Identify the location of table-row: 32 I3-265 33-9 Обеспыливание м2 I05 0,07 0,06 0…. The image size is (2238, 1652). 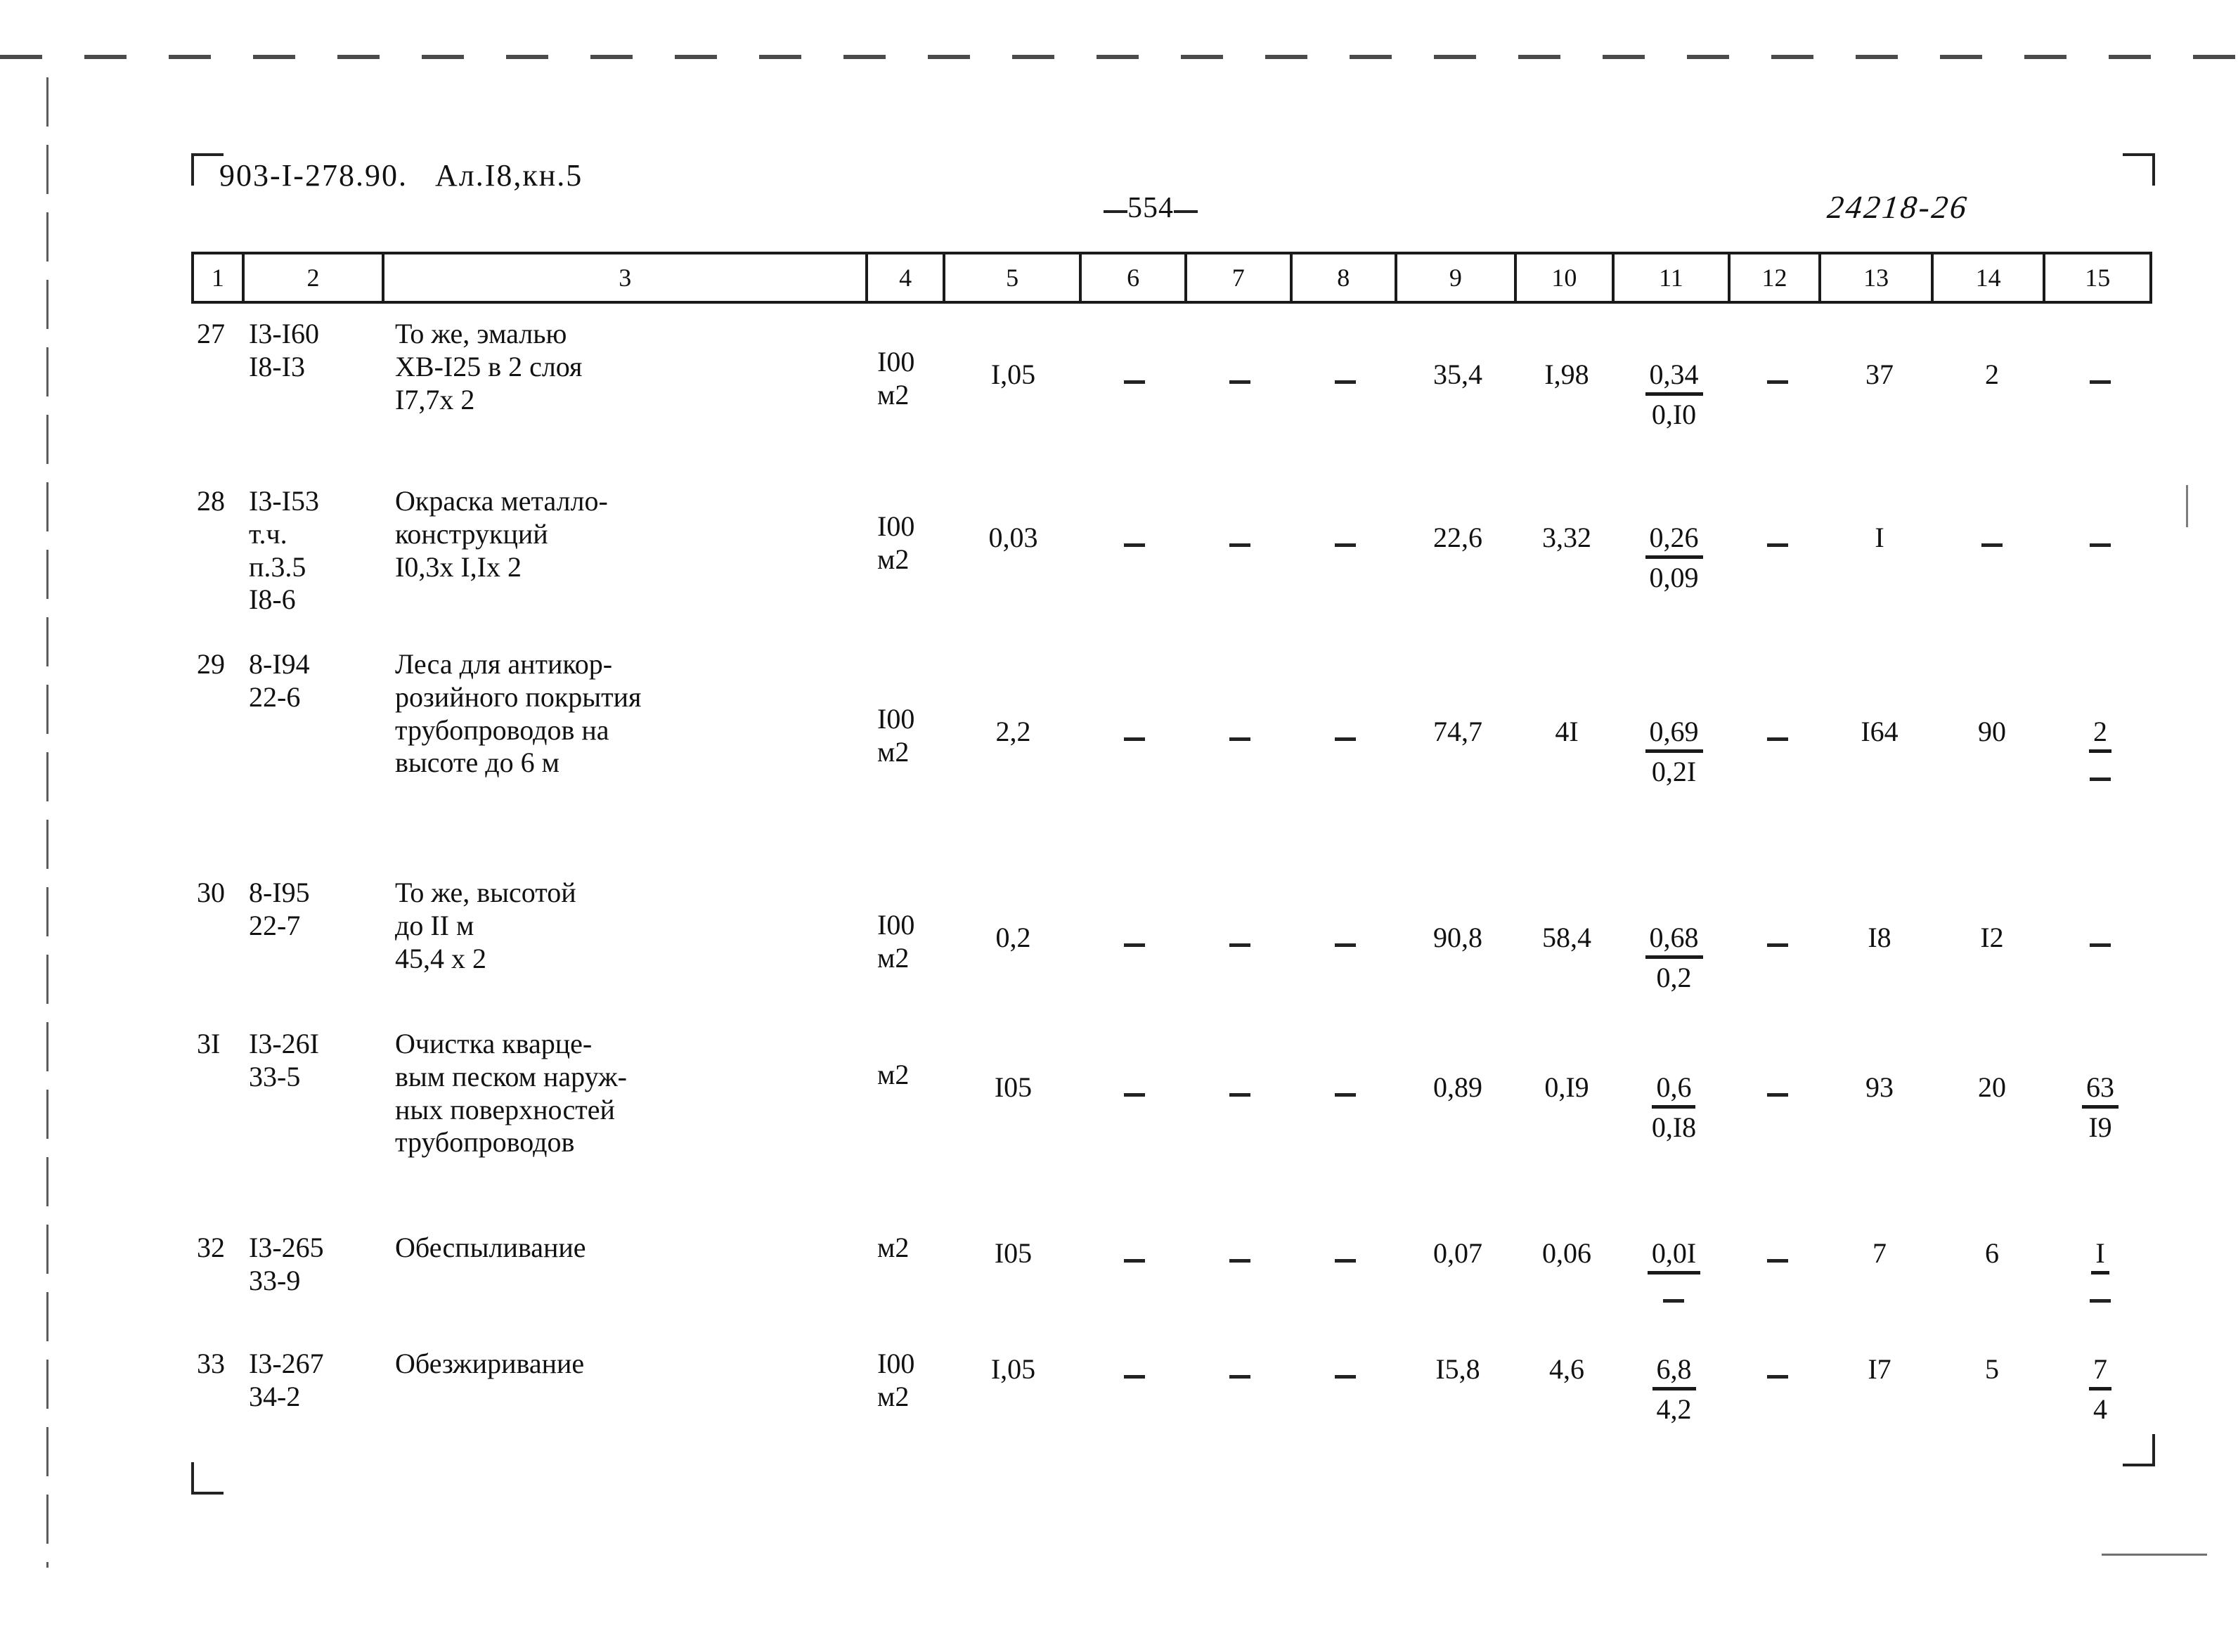
(1171, 1290).